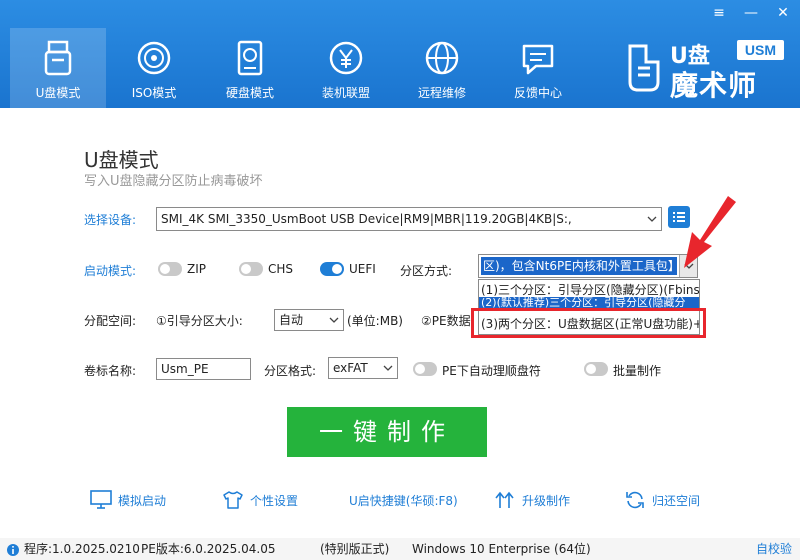 Image resolution: width=800 pixels, height=560 pixels. What do you see at coordinates (154, 58) in the screenshot?
I see `disc-icon` at bounding box center [154, 58].